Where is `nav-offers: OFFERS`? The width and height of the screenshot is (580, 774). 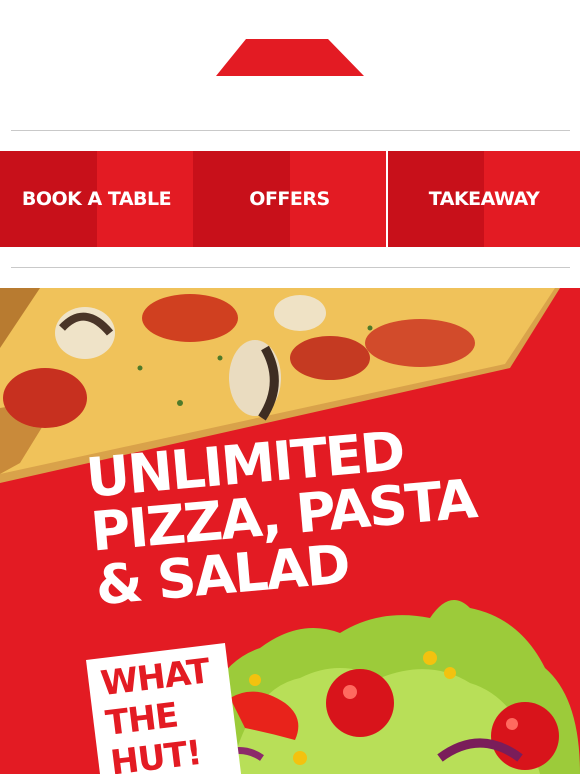 nav-offers: OFFERS is located at coordinates (289, 199).